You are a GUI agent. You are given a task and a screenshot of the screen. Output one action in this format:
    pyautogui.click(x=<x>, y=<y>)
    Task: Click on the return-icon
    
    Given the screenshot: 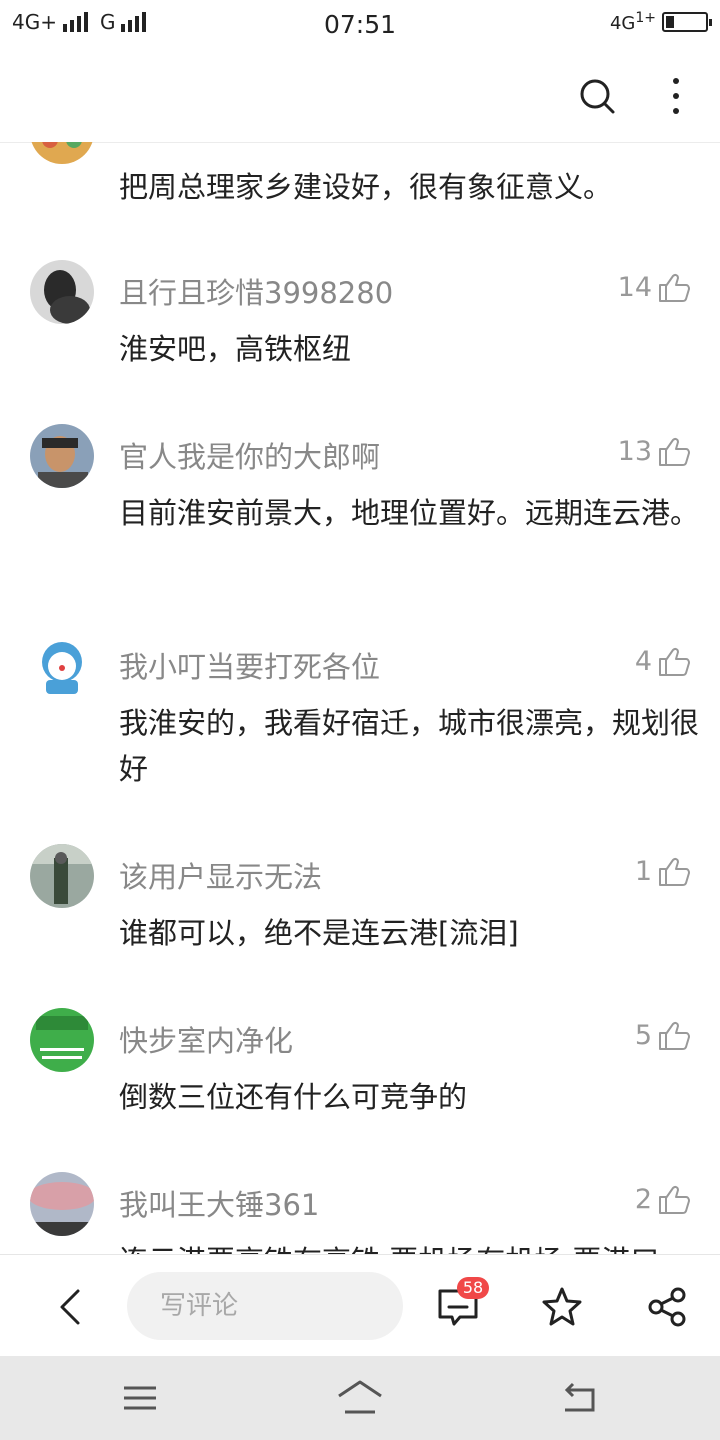 What is the action you would take?
    pyautogui.click(x=580, y=1398)
    